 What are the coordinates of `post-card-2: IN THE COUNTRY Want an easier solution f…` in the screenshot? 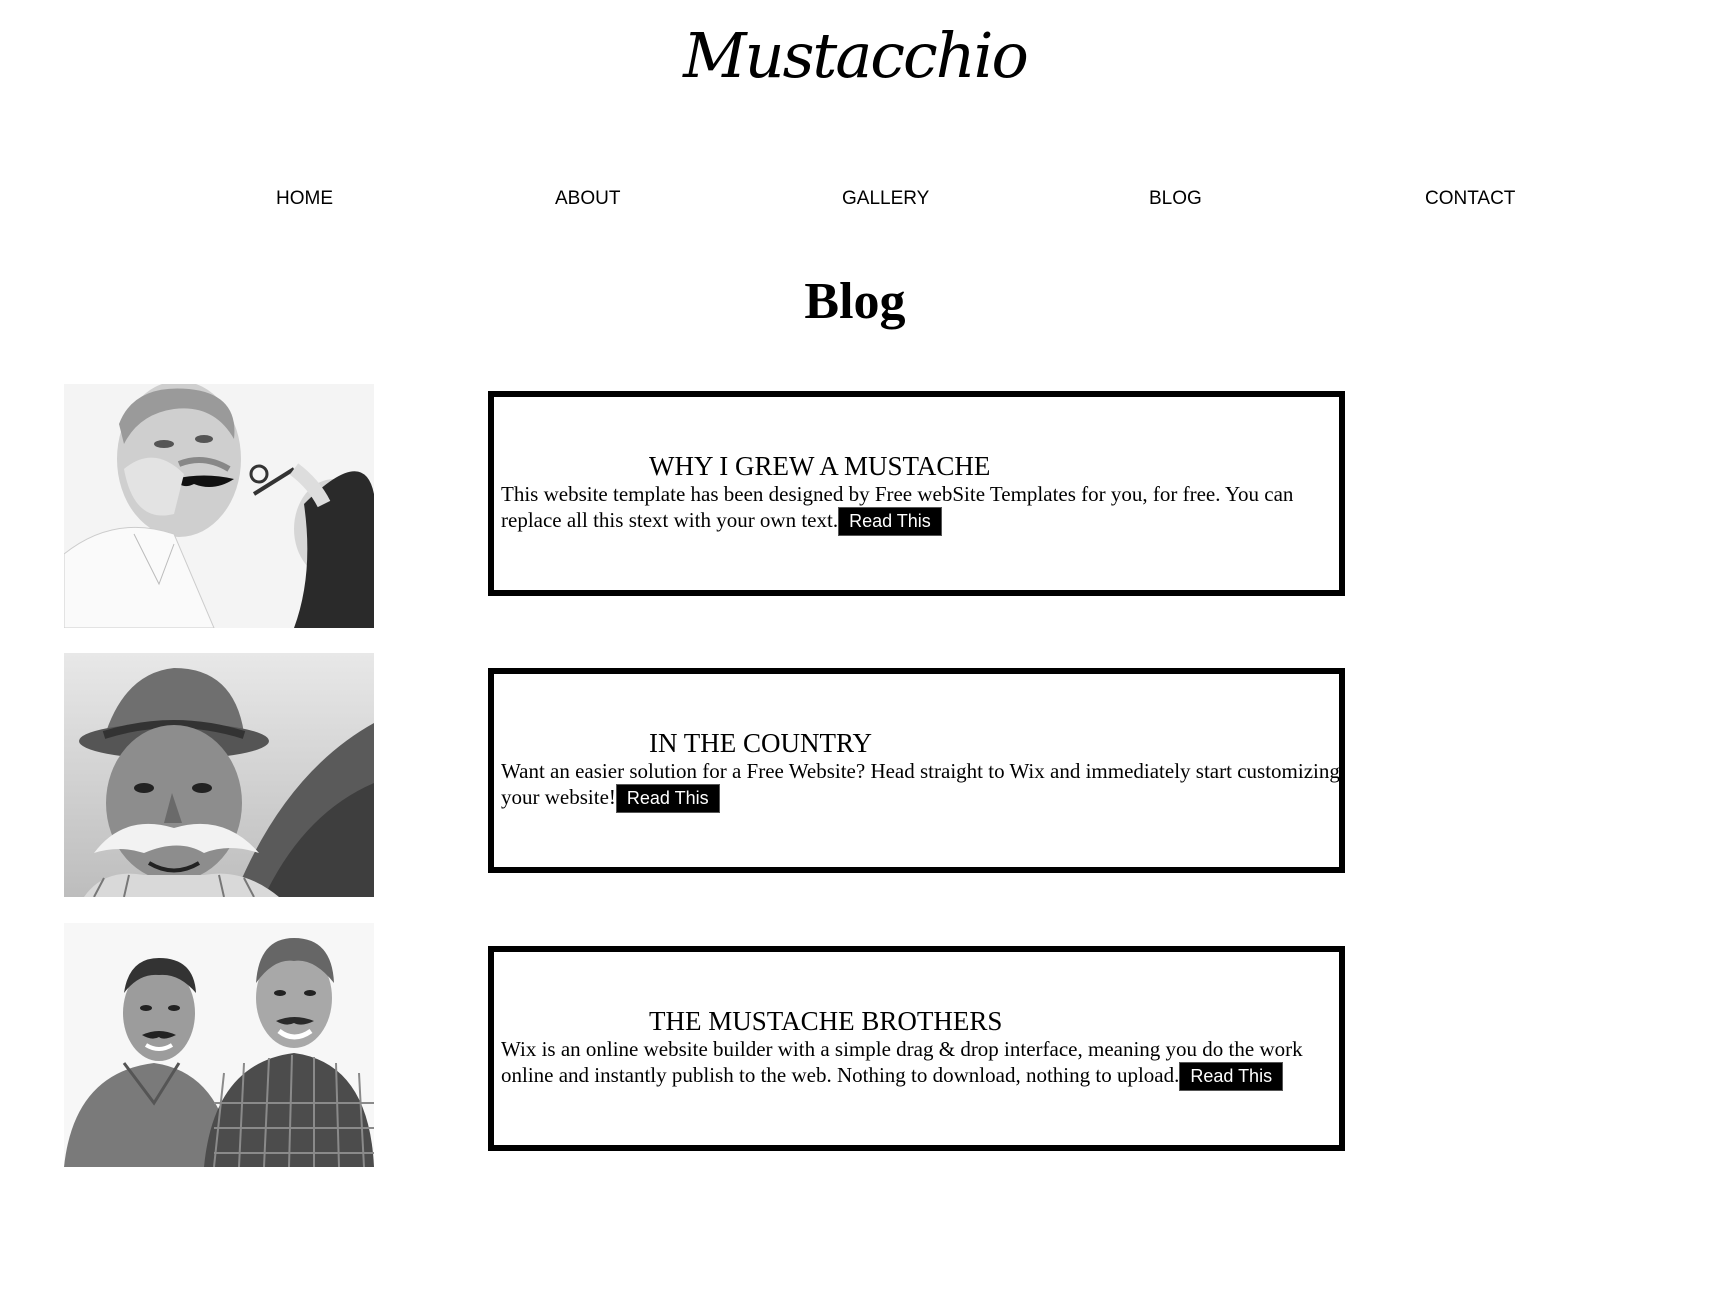 It's located at (916, 770).